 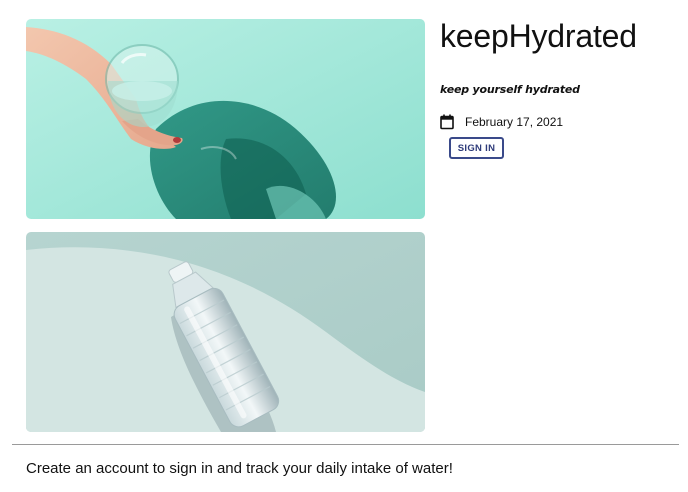 I want to click on tagline: keep yourself hydrated, so click(x=510, y=89).